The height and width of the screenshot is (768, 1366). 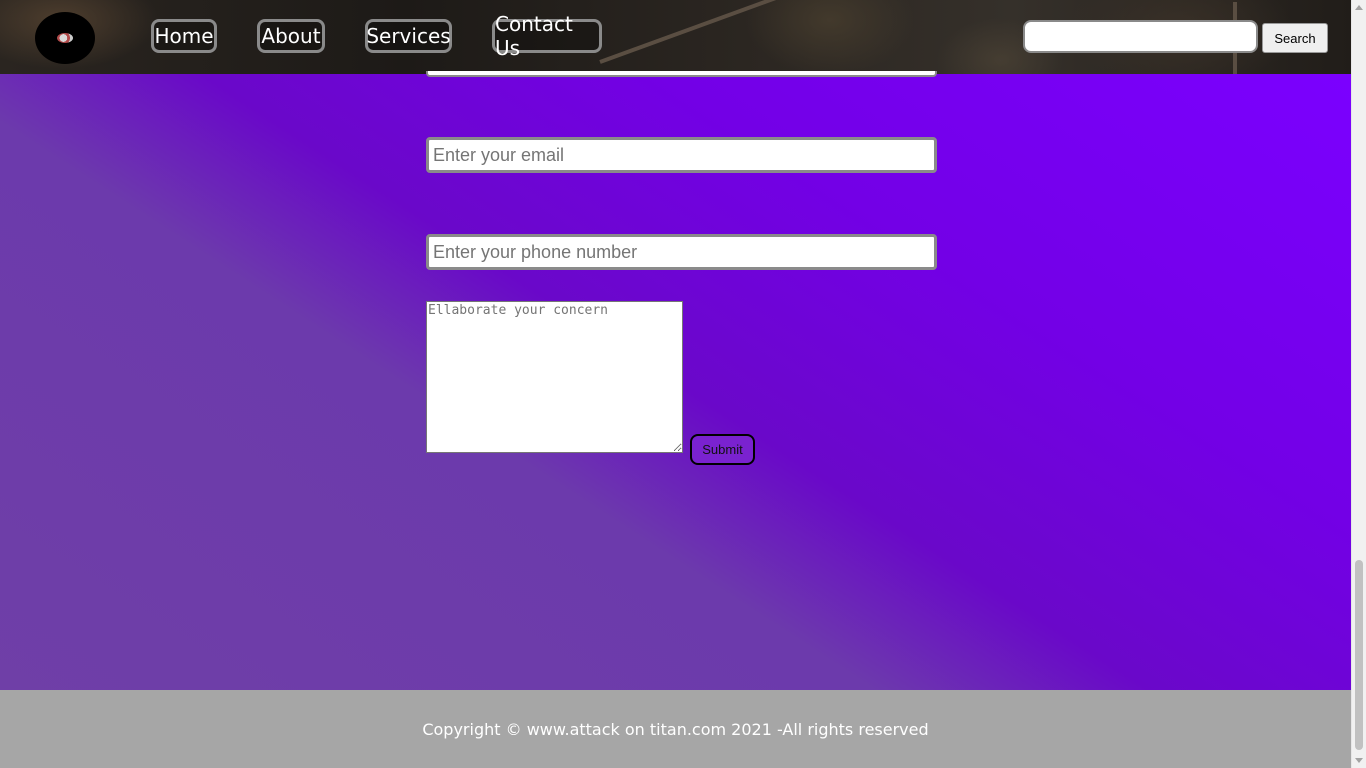 What do you see at coordinates (554, 377) in the screenshot?
I see `concern-textarea` at bounding box center [554, 377].